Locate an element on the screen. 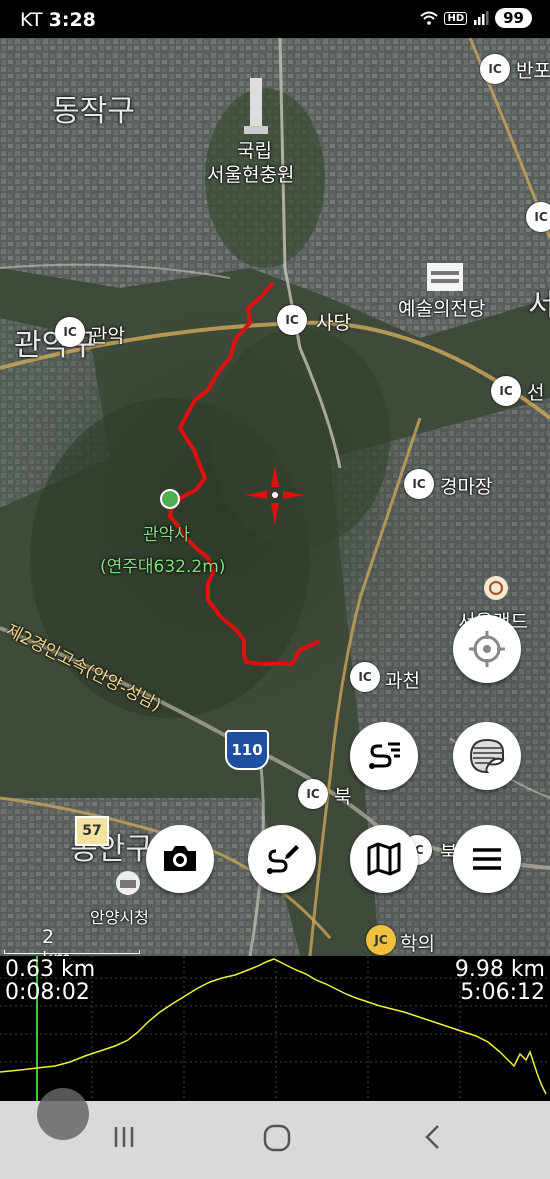  edit-route-button is located at coordinates (282, 859).